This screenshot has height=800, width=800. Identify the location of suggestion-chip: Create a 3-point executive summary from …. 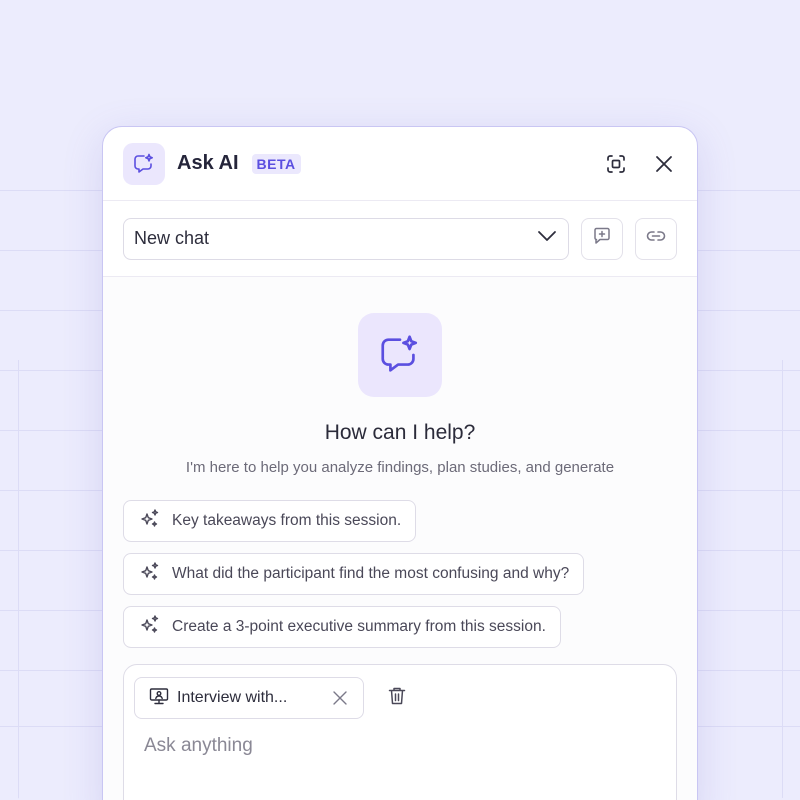
(342, 627).